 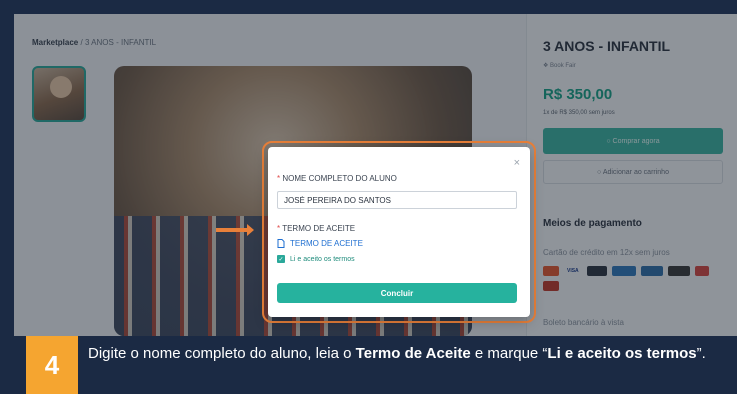 I want to click on checkmark-icon: ✓, so click(x=281, y=259).